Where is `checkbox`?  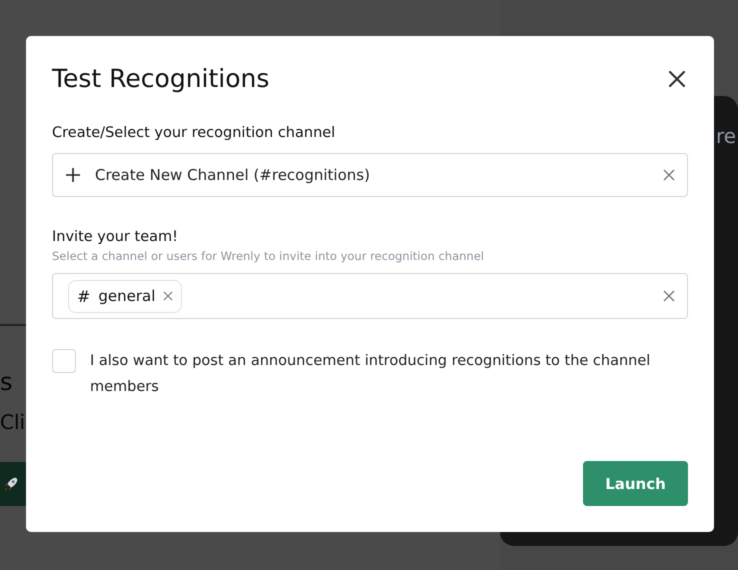 checkbox is located at coordinates (64, 361).